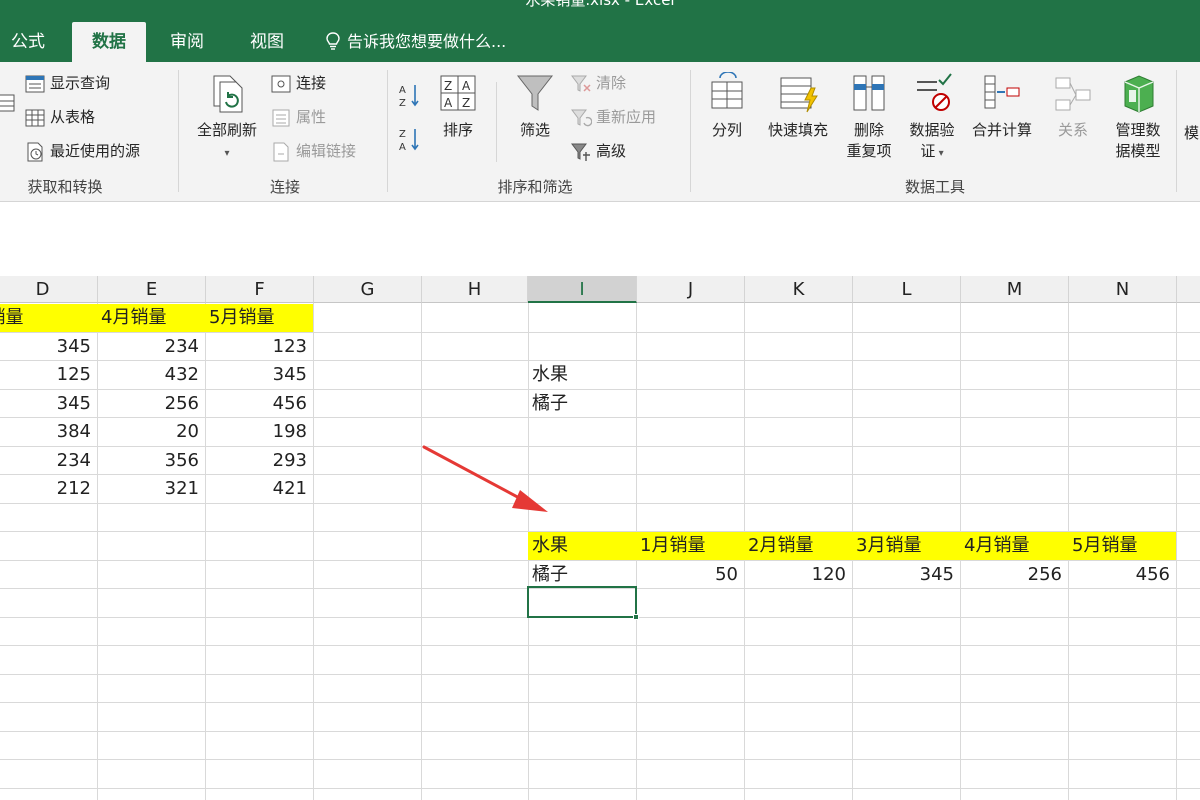 This screenshot has width=1200, height=800. I want to click on relationships-button: 关系, so click(1073, 106).